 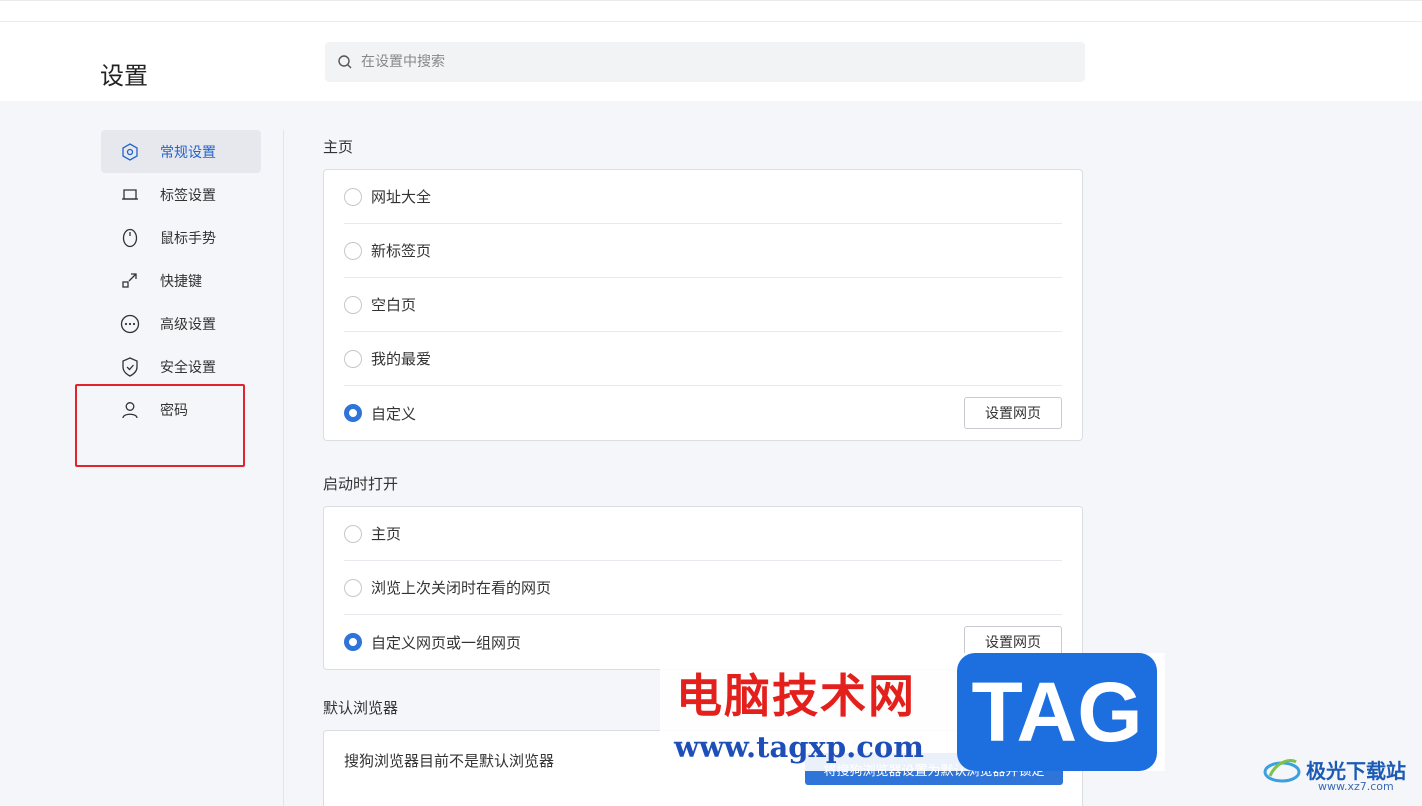 I want to click on option-label: 主页, so click(x=386, y=534).